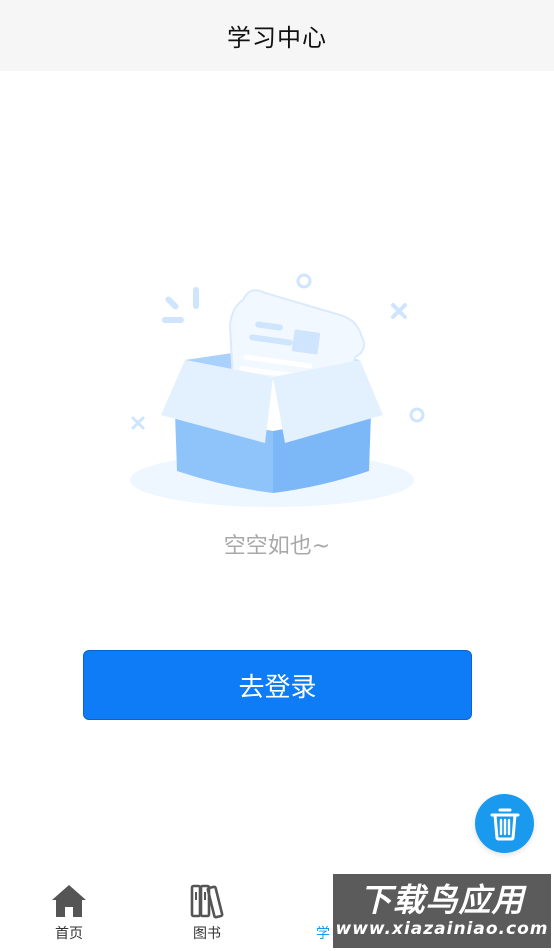 The width and height of the screenshot is (554, 951). Describe the element at coordinates (442, 929) in the screenshot. I see `watermark-url: www.xiazainiao.com` at that location.